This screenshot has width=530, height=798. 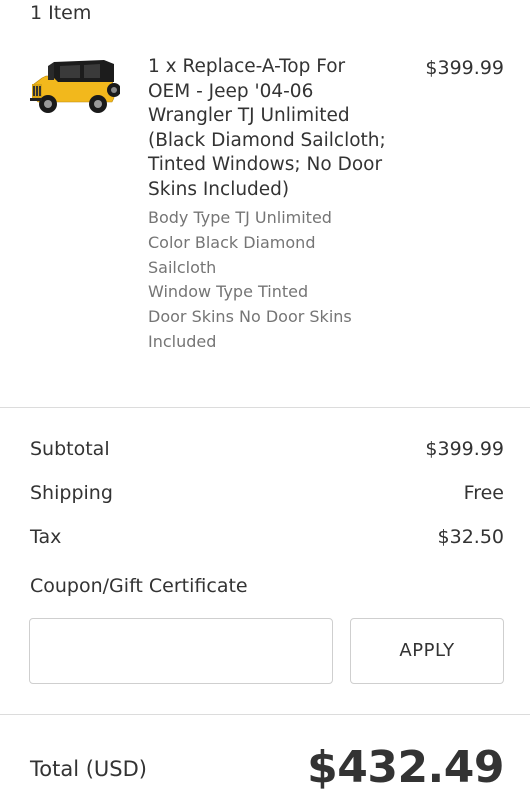 What do you see at coordinates (240, 217) in the screenshot?
I see `product-option: Body Type TJ Unlimited` at bounding box center [240, 217].